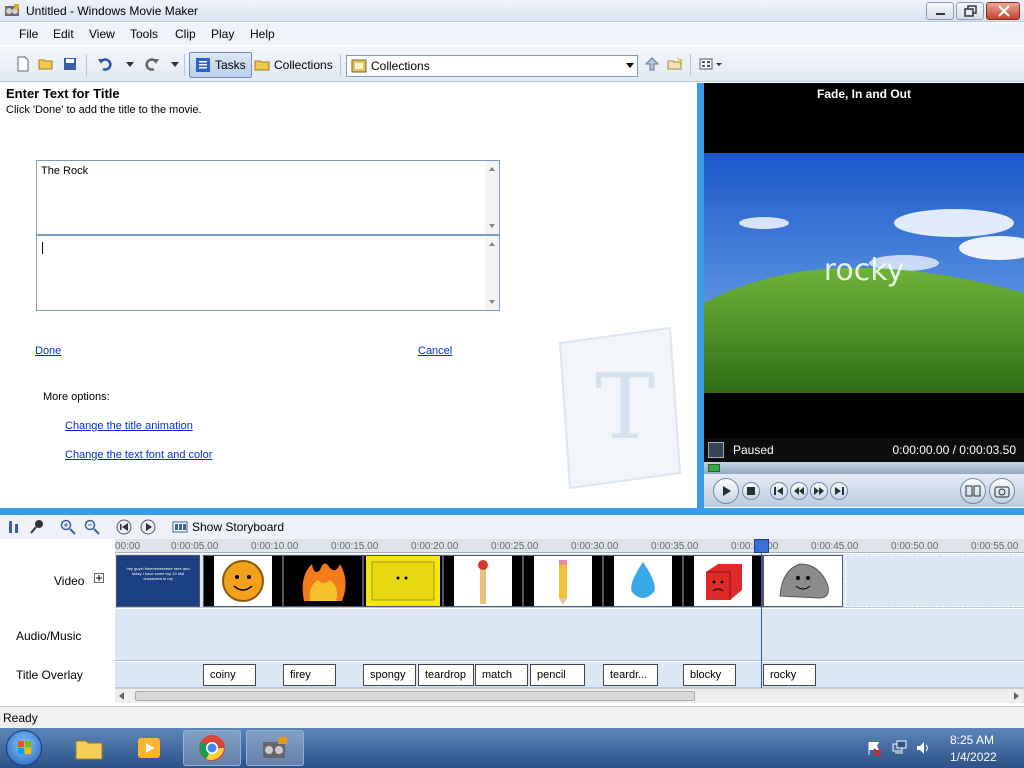  Describe the element at coordinates (309, 675) in the screenshot. I see `title-clip-firey: firey` at that location.